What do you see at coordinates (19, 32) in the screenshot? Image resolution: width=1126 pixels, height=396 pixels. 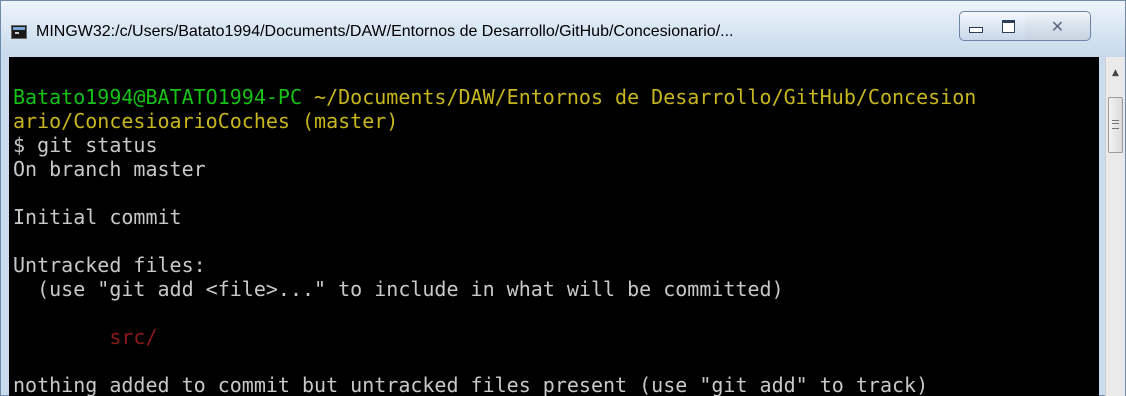 I see `terminal-app-icon` at bounding box center [19, 32].